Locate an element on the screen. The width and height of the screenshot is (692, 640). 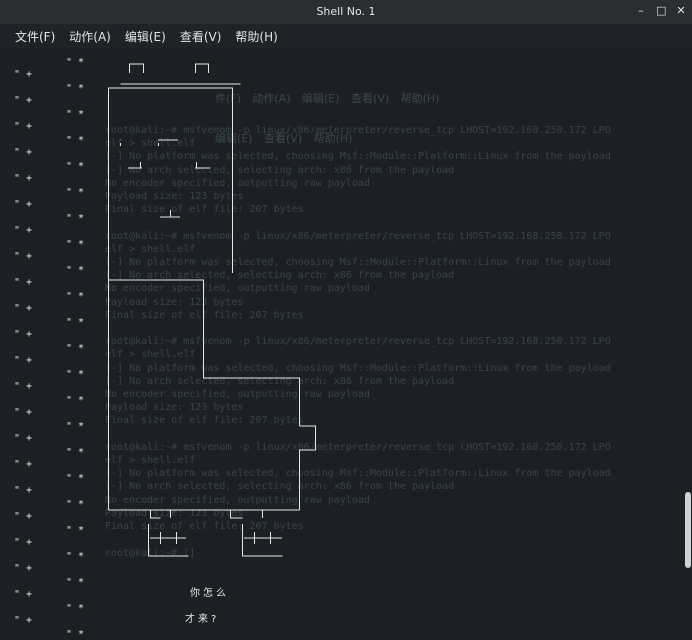
title-bar: Shell No. 1 – □ ✕ is located at coordinates (346, 12).